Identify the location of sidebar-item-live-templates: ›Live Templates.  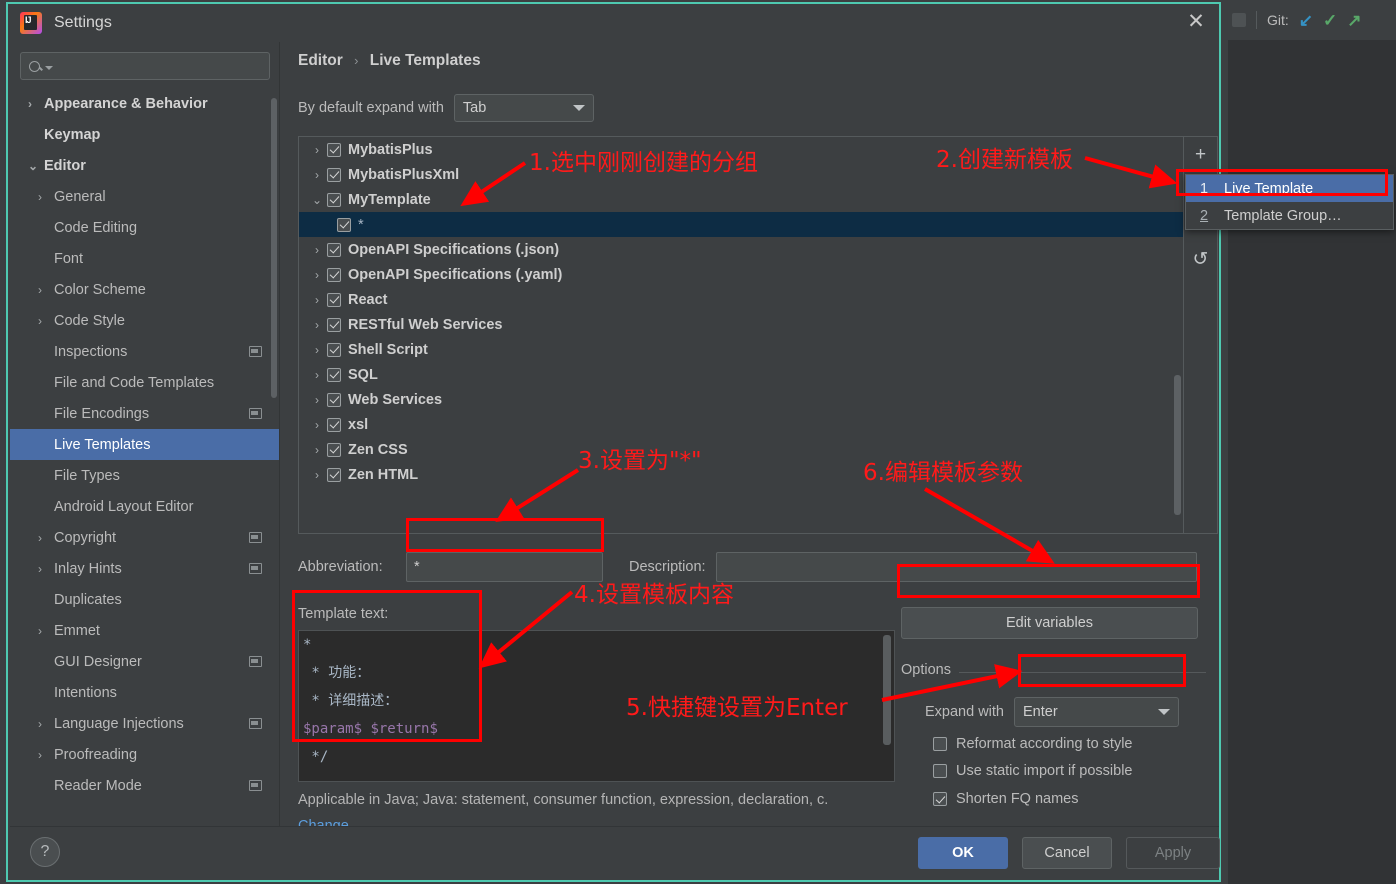
(145, 444).